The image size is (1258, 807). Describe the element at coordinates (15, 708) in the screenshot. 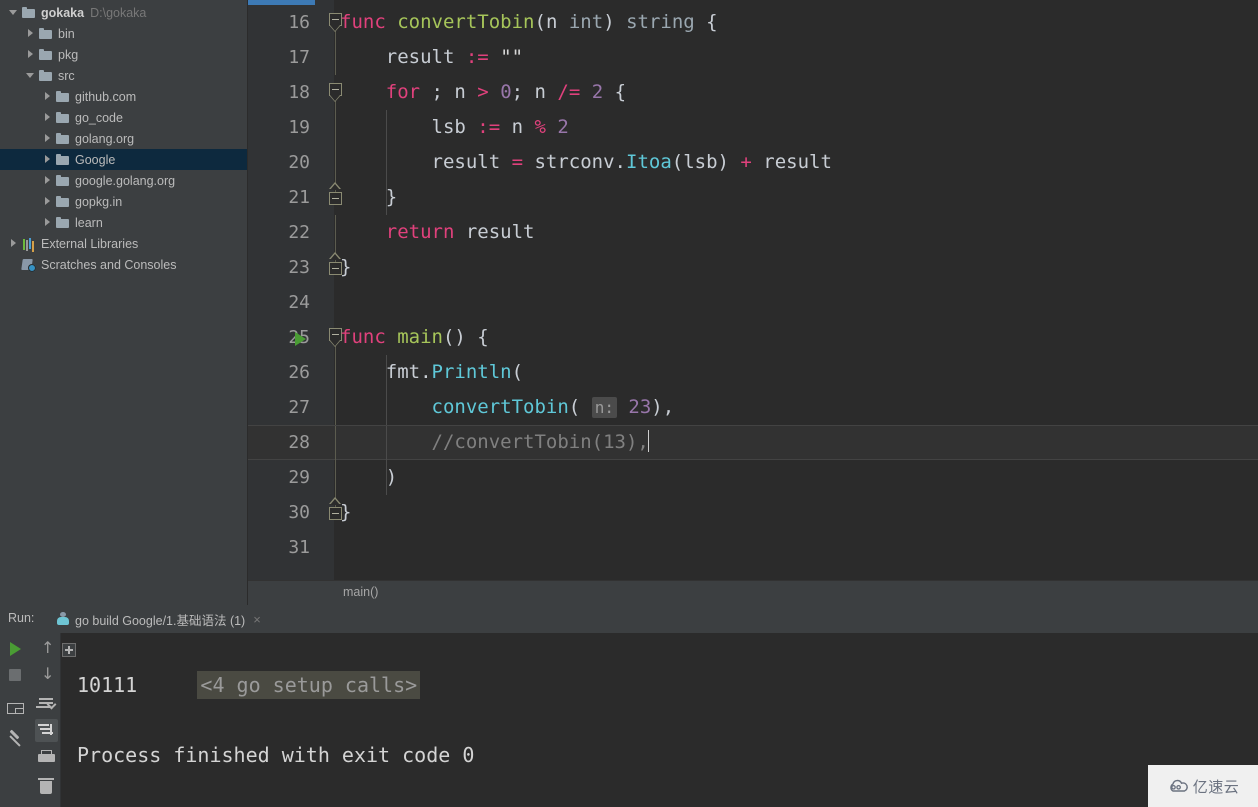

I see `layout-button` at that location.